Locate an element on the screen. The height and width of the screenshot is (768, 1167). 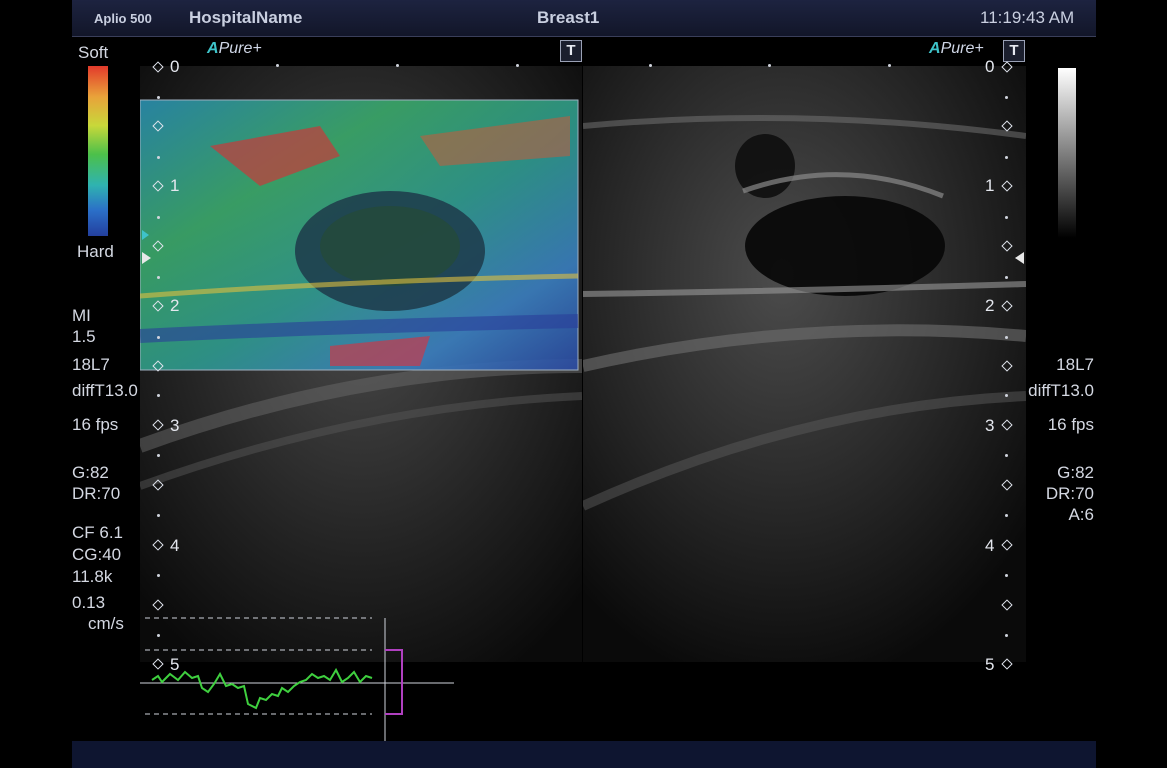
scale-soft-label: Soft is located at coordinates (93, 52).